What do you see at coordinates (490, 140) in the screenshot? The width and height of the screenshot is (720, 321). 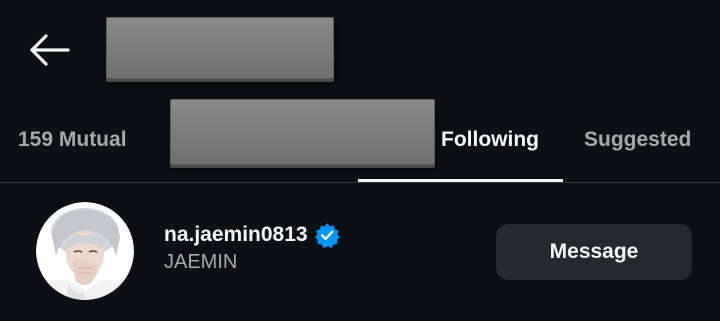 I see `tab-following: Following` at bounding box center [490, 140].